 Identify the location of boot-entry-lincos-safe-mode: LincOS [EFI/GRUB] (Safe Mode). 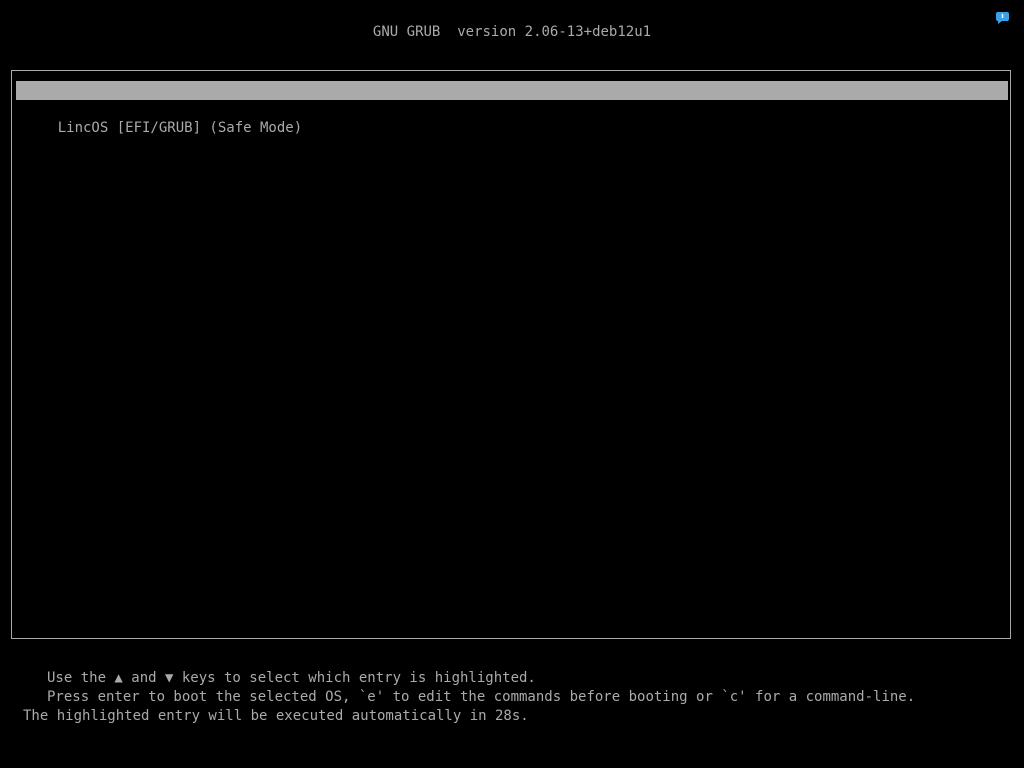
(512, 118).